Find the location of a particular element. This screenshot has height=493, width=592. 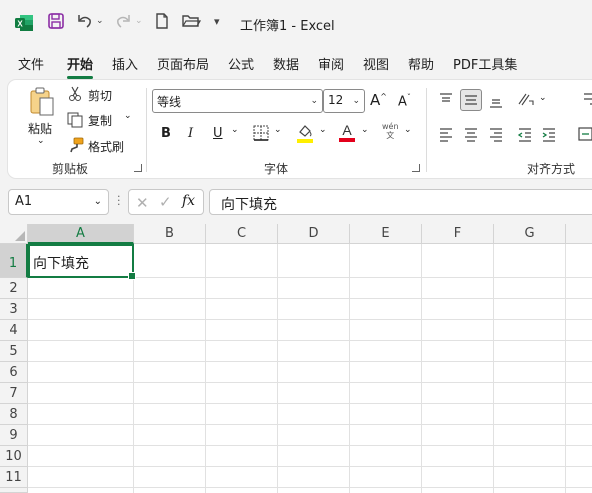

customize-toolbar-icon: ▾ is located at coordinates (217, 21).